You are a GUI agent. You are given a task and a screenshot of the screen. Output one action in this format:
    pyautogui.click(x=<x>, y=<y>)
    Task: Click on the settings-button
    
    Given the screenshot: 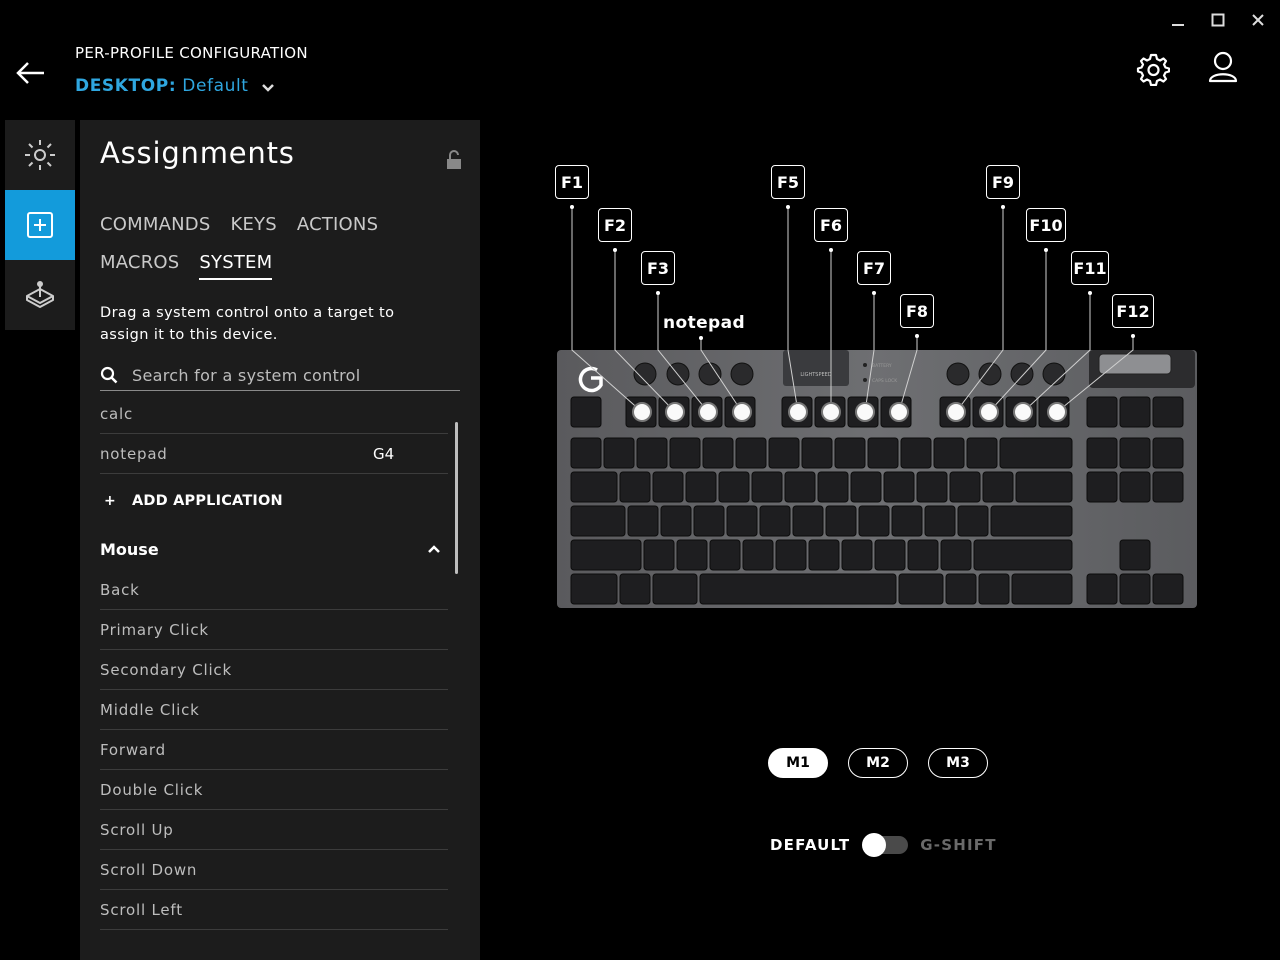 What is the action you would take?
    pyautogui.click(x=1153, y=69)
    